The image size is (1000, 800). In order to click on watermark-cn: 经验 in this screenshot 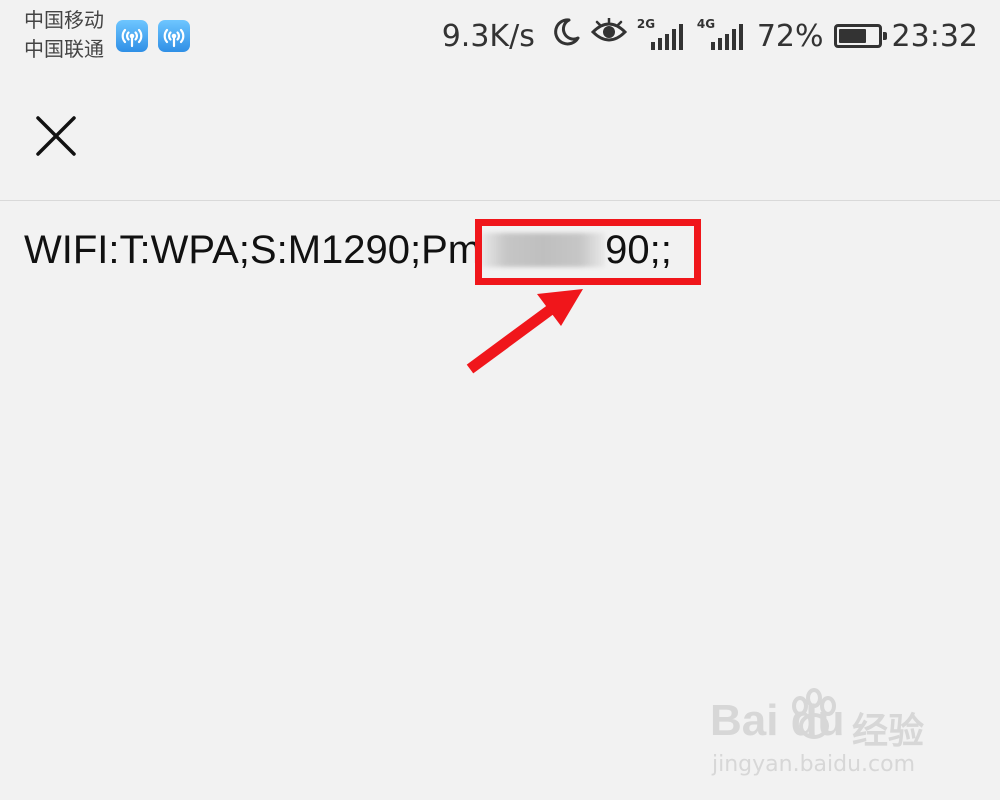, I will do `click(888, 731)`.